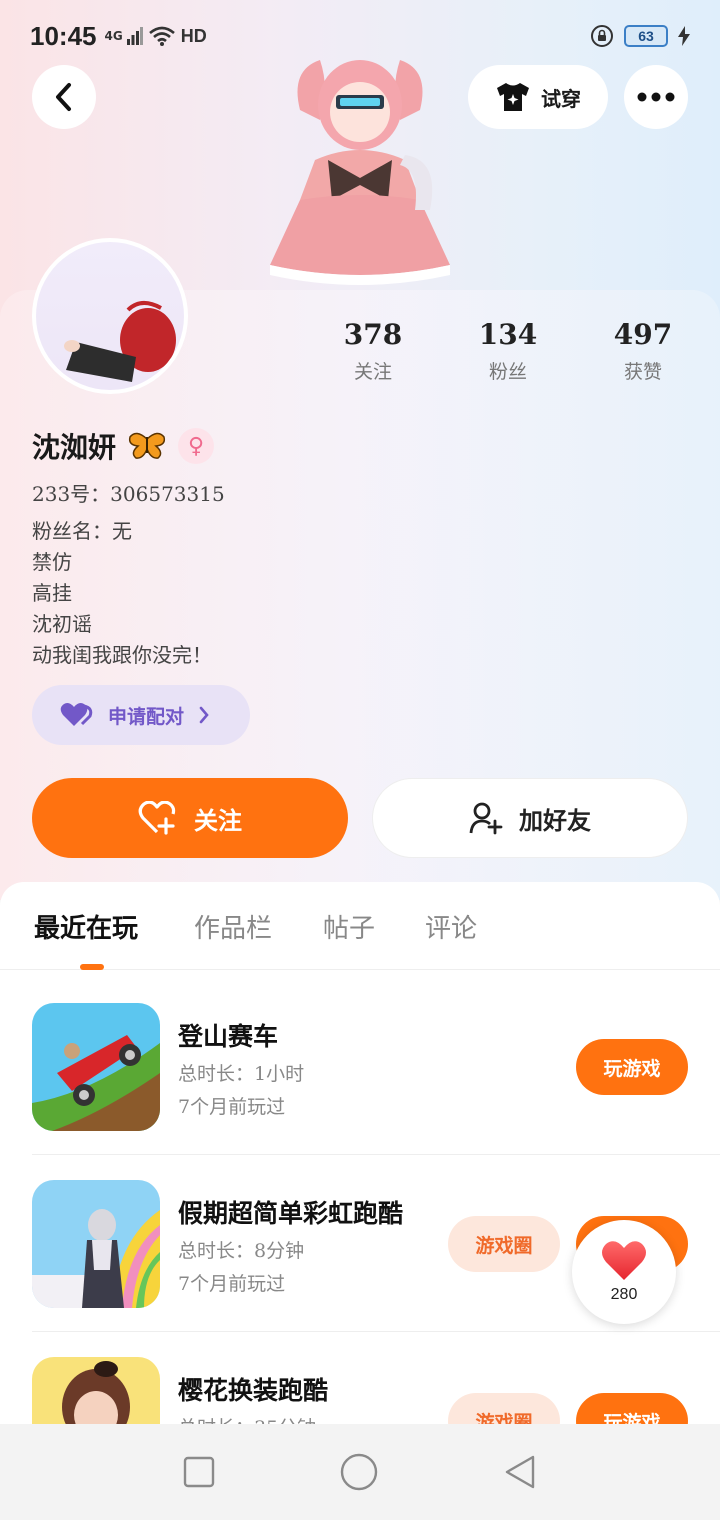  I want to click on stat-likes-label: 获赞, so click(642, 372).